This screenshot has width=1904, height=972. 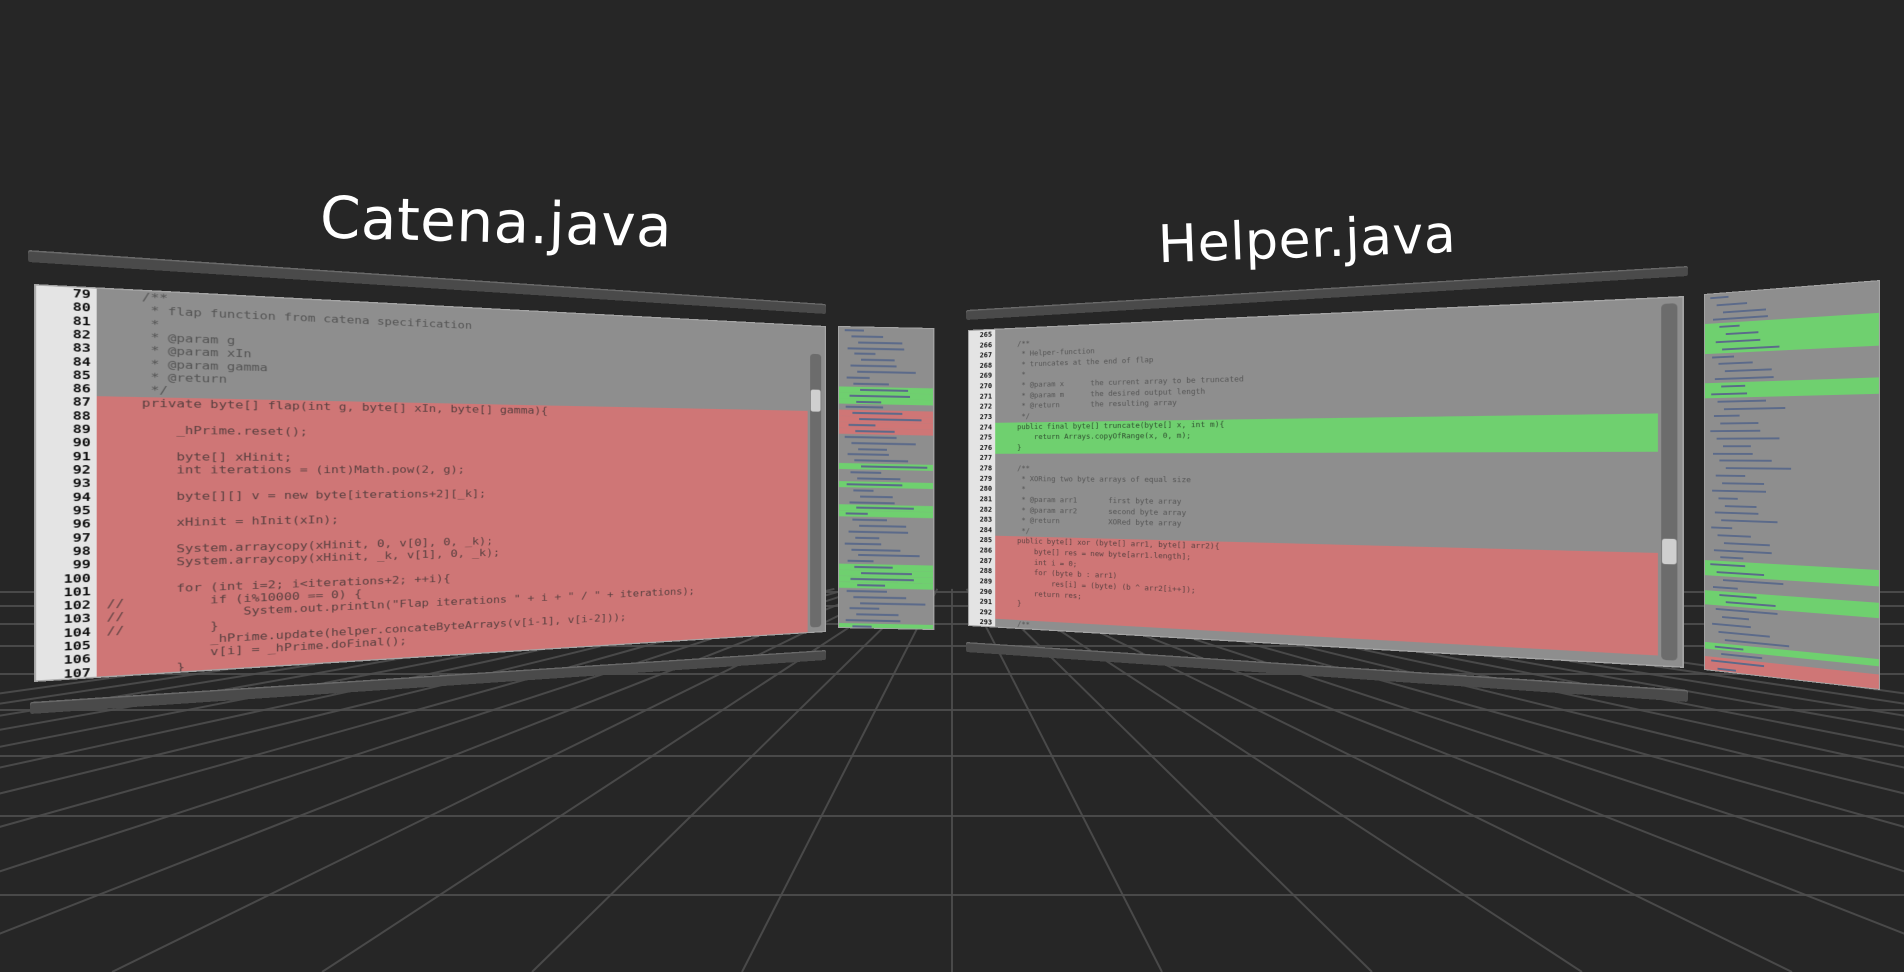 What do you see at coordinates (81, 524) in the screenshot?
I see `line-number: 96` at bounding box center [81, 524].